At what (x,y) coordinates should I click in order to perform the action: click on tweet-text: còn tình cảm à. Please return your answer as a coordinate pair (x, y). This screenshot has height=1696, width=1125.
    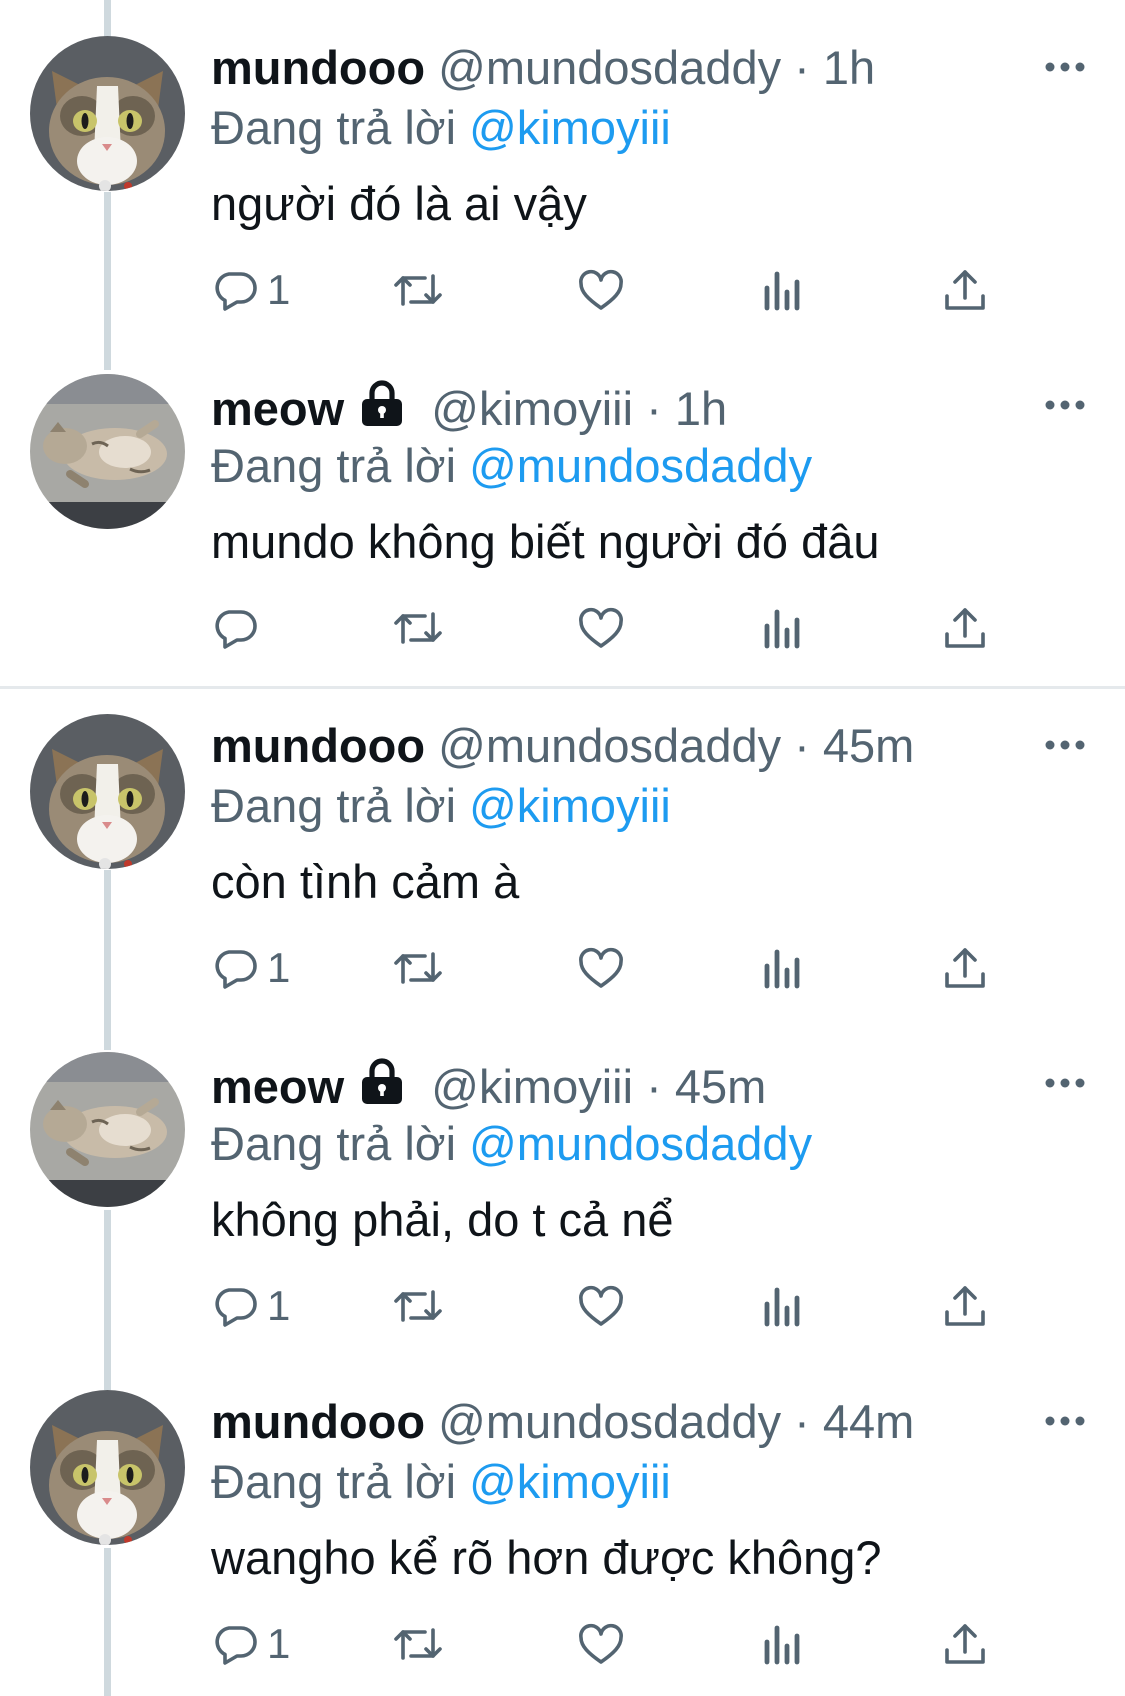
    Looking at the image, I should click on (365, 881).